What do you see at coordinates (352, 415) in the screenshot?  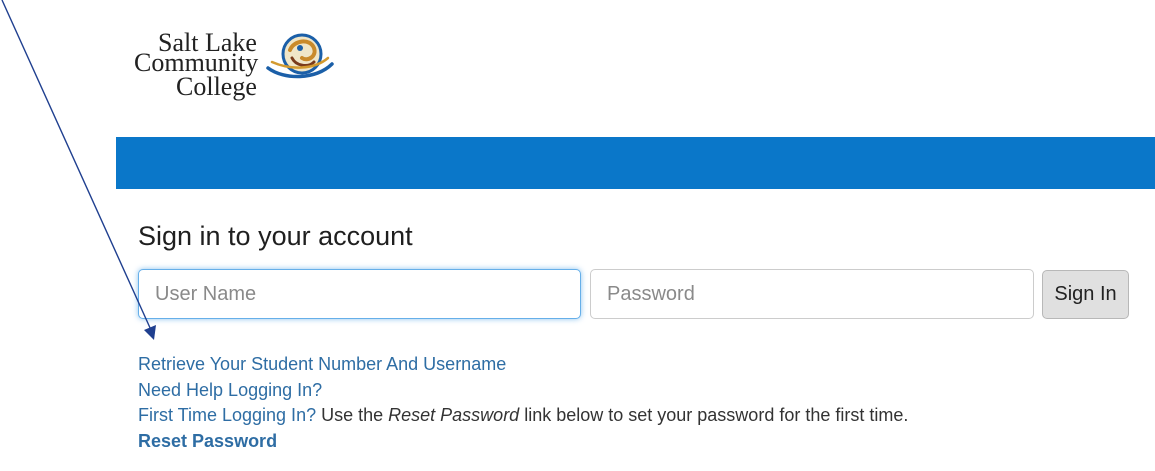 I see `first-time-pre-text: Use the` at bounding box center [352, 415].